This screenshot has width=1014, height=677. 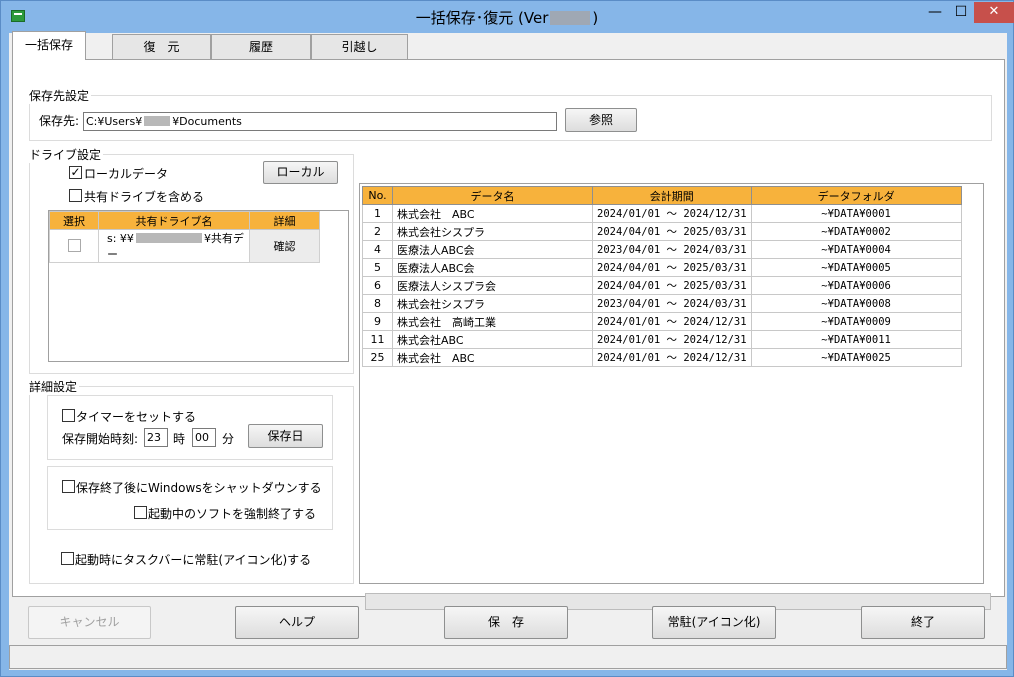 What do you see at coordinates (285, 436) in the screenshot?
I see `save-day-button: 保存日` at bounding box center [285, 436].